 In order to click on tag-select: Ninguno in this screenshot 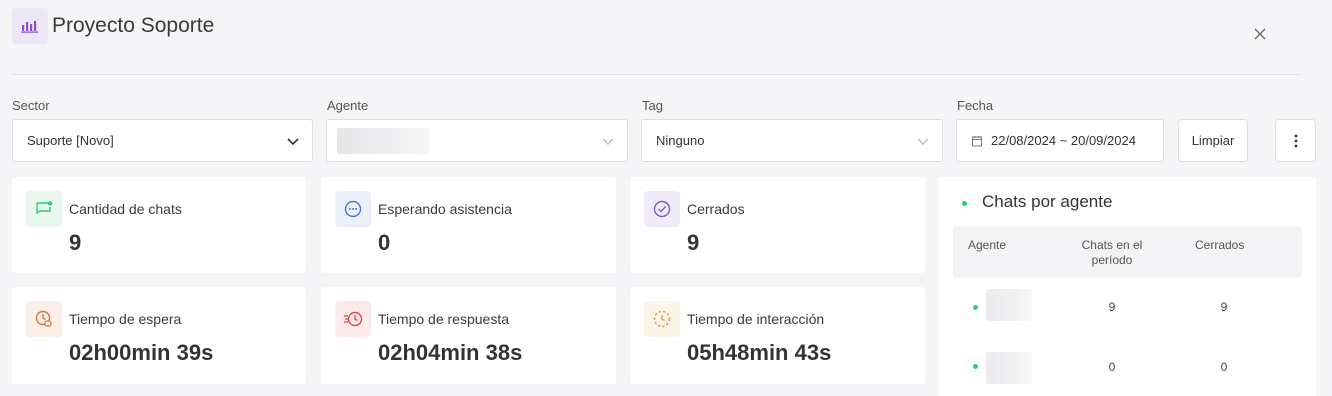, I will do `click(792, 140)`.